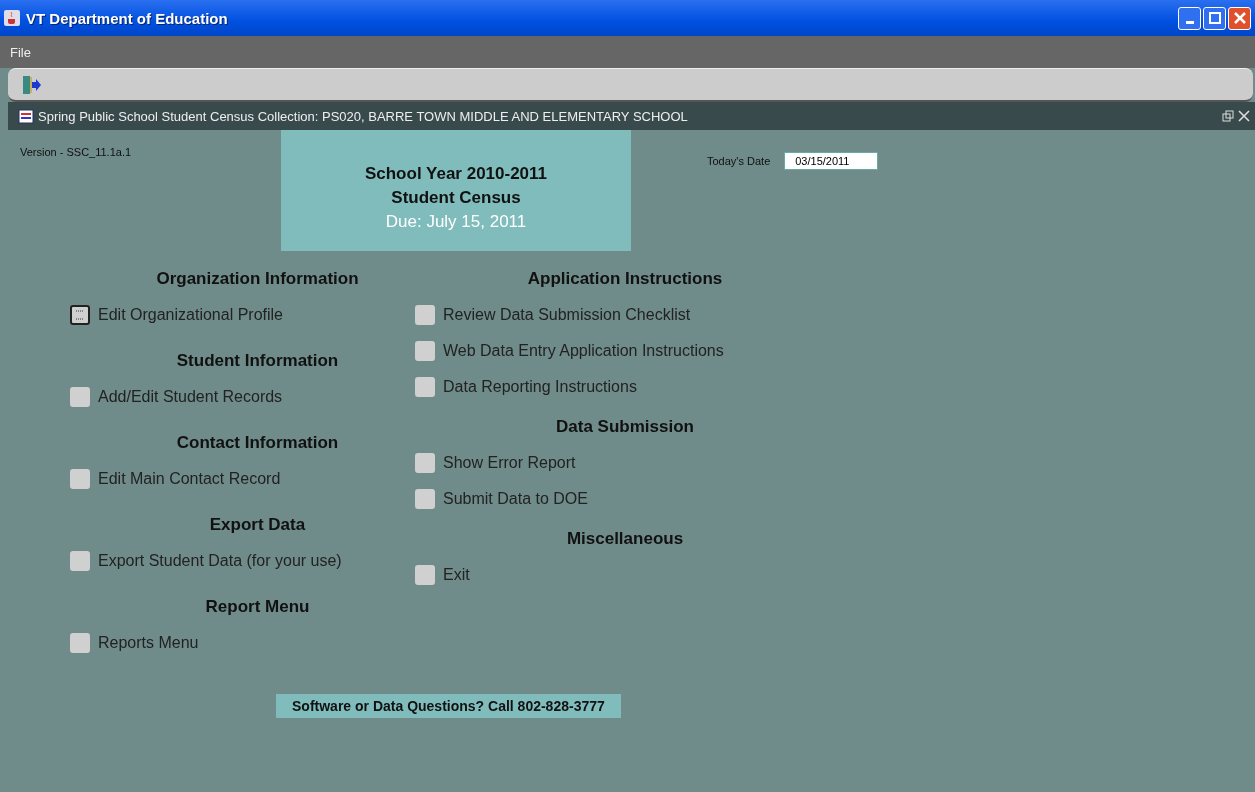 The height and width of the screenshot is (792, 1255). Describe the element at coordinates (242, 643) in the screenshot. I see `menu-option: Reports Menu` at that location.